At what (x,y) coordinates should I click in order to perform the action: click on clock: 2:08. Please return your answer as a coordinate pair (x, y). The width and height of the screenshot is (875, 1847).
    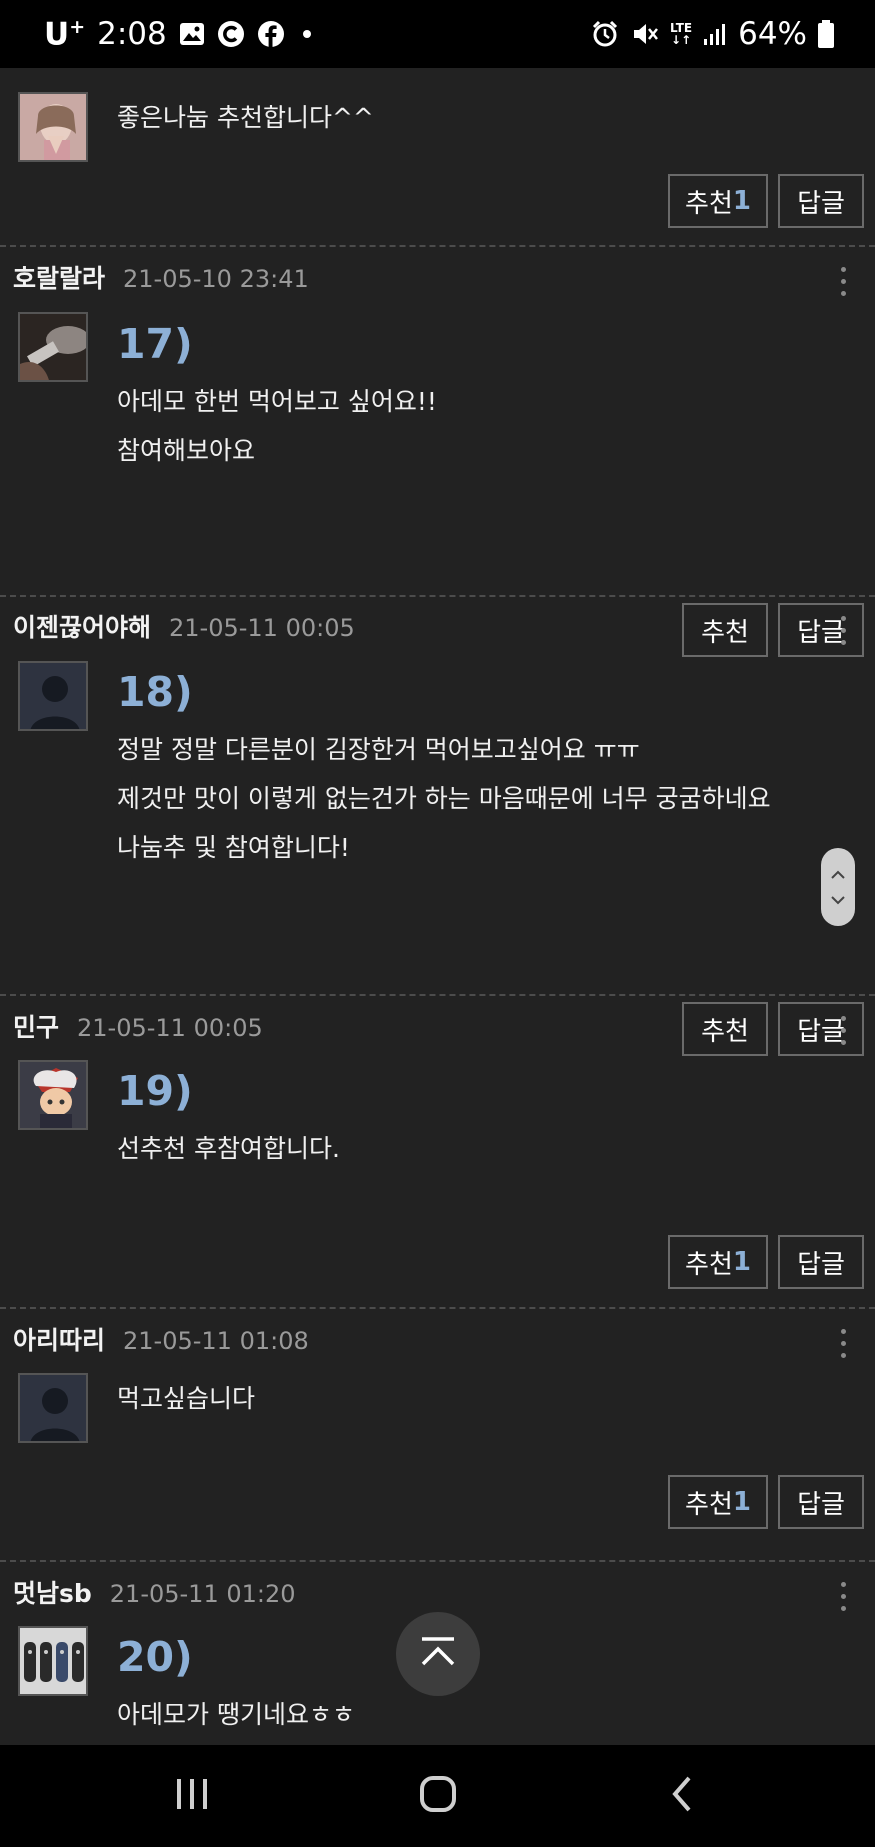
    Looking at the image, I should click on (132, 34).